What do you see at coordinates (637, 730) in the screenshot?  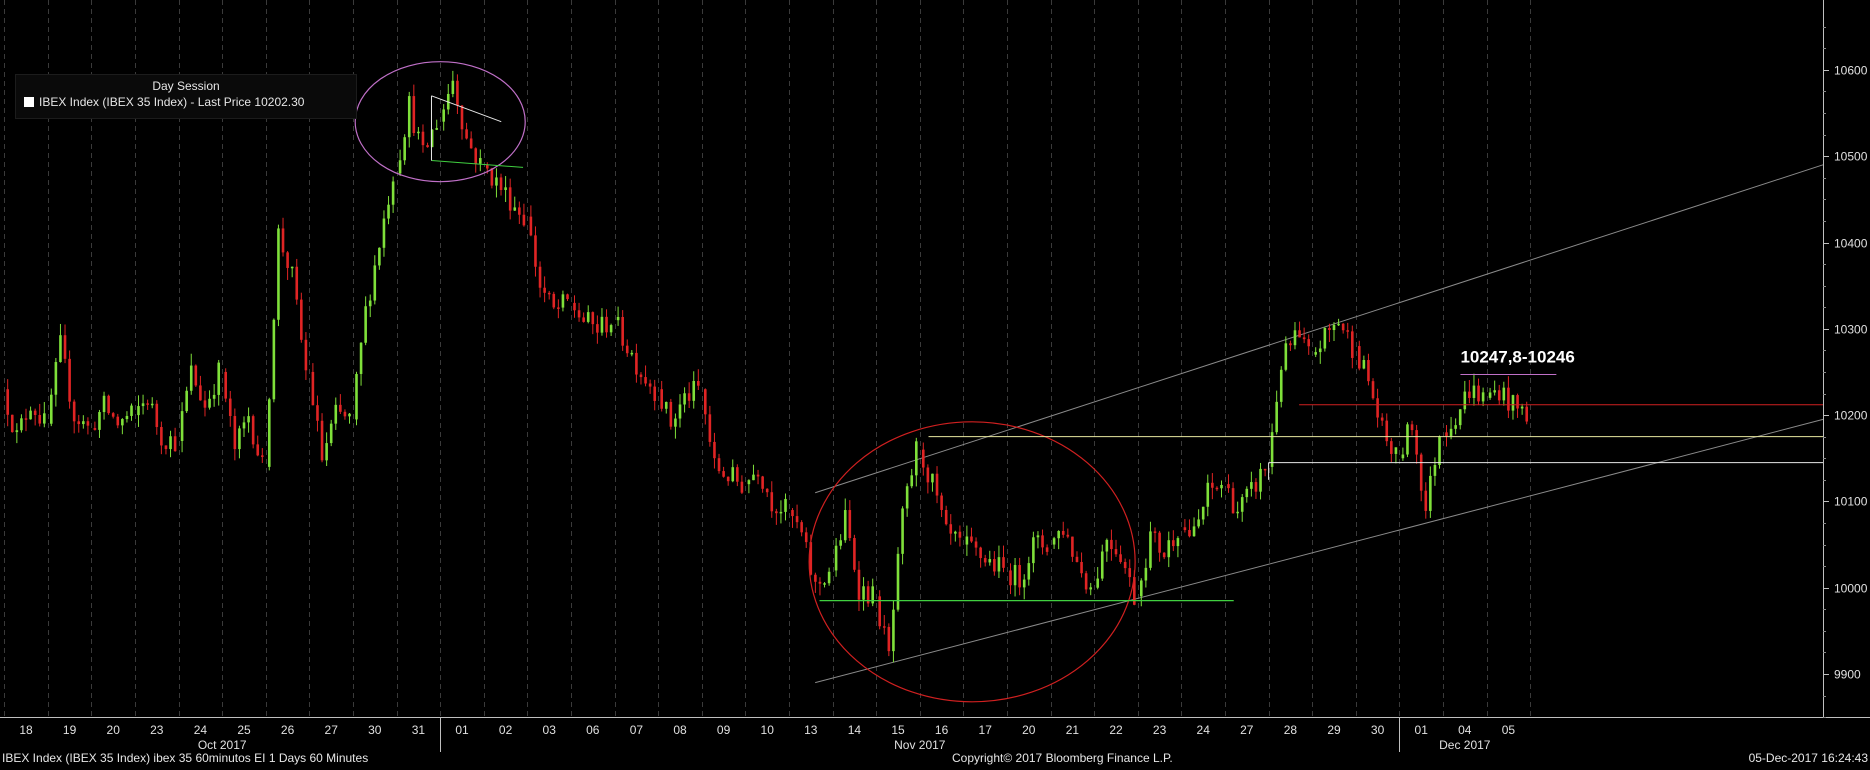 I see `x-tick-label: 07` at bounding box center [637, 730].